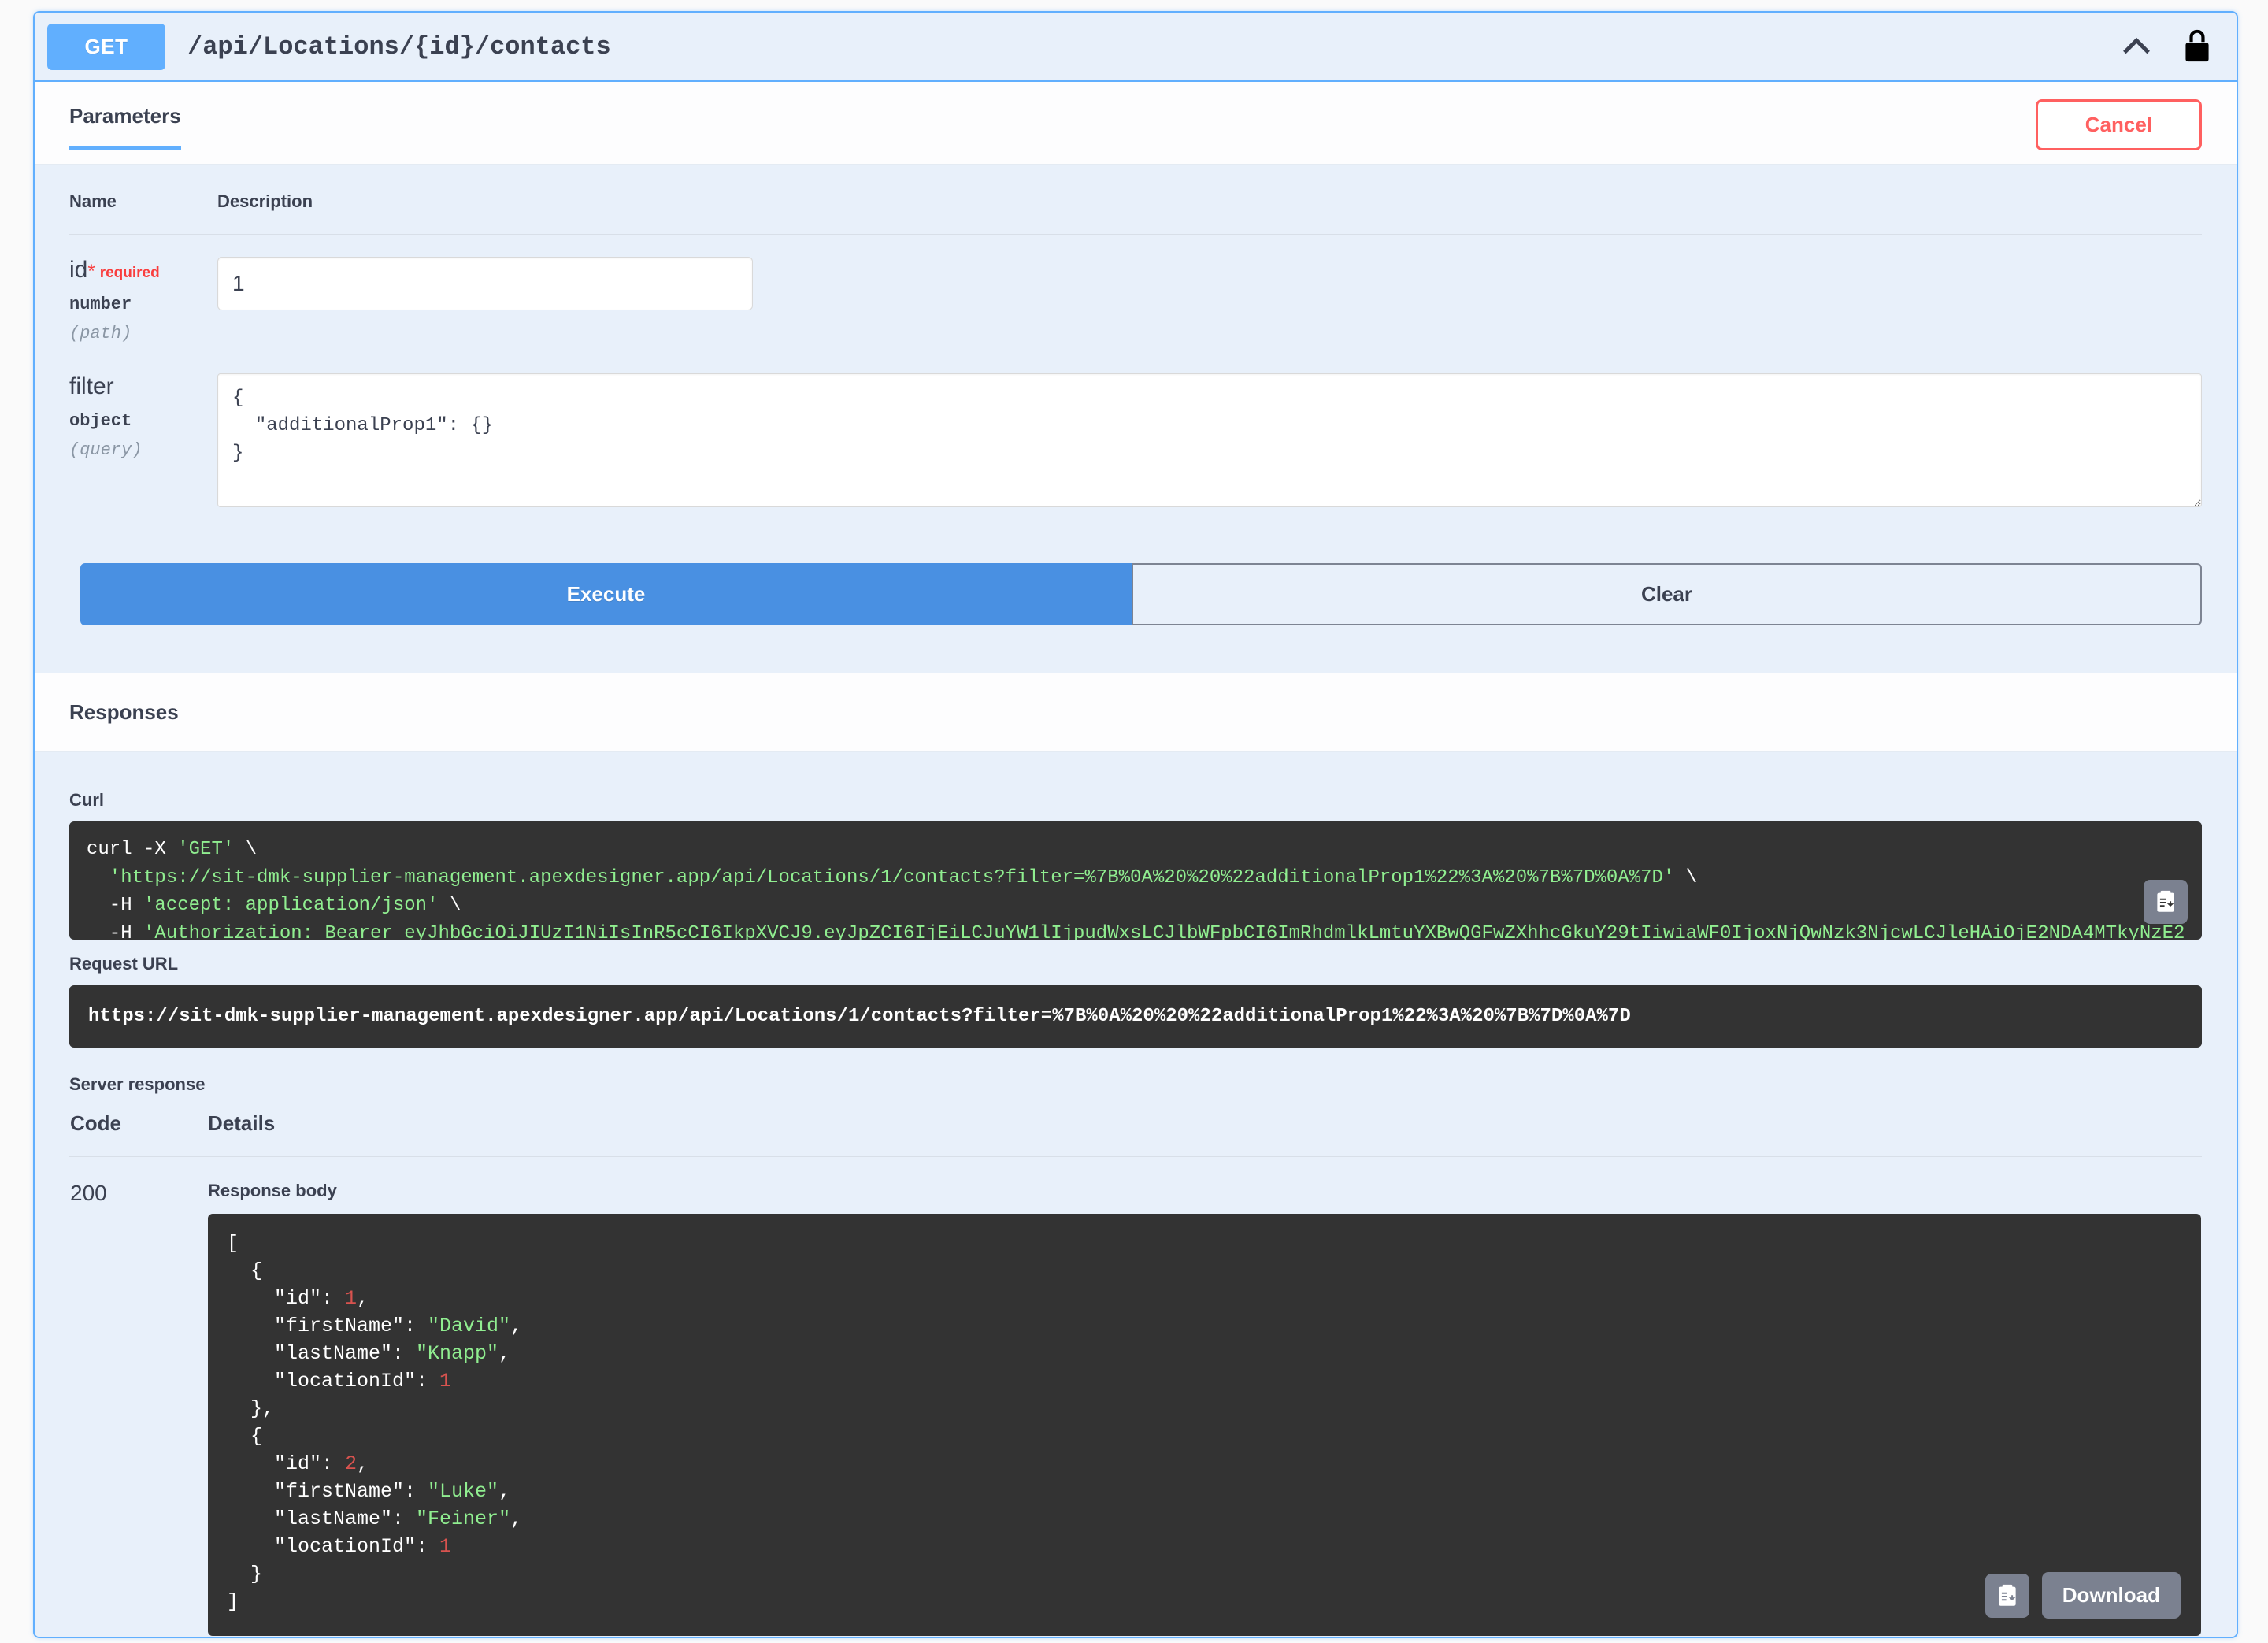  I want to click on response-status-cell: 200, so click(138, 1397).